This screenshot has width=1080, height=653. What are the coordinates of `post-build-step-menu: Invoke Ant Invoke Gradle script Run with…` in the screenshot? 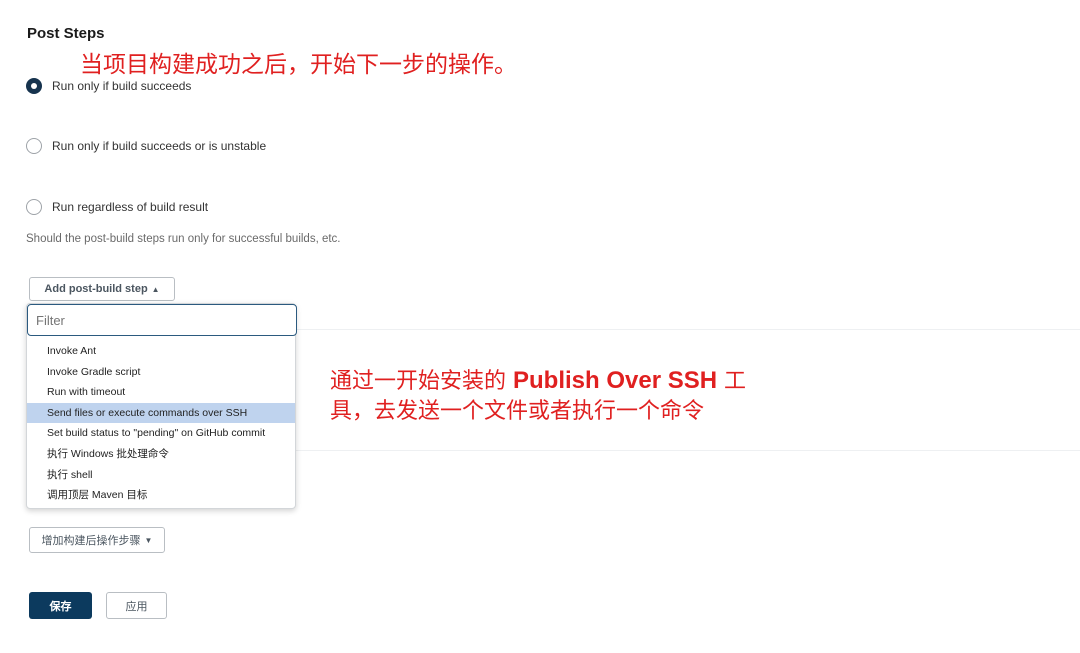 It's located at (161, 406).